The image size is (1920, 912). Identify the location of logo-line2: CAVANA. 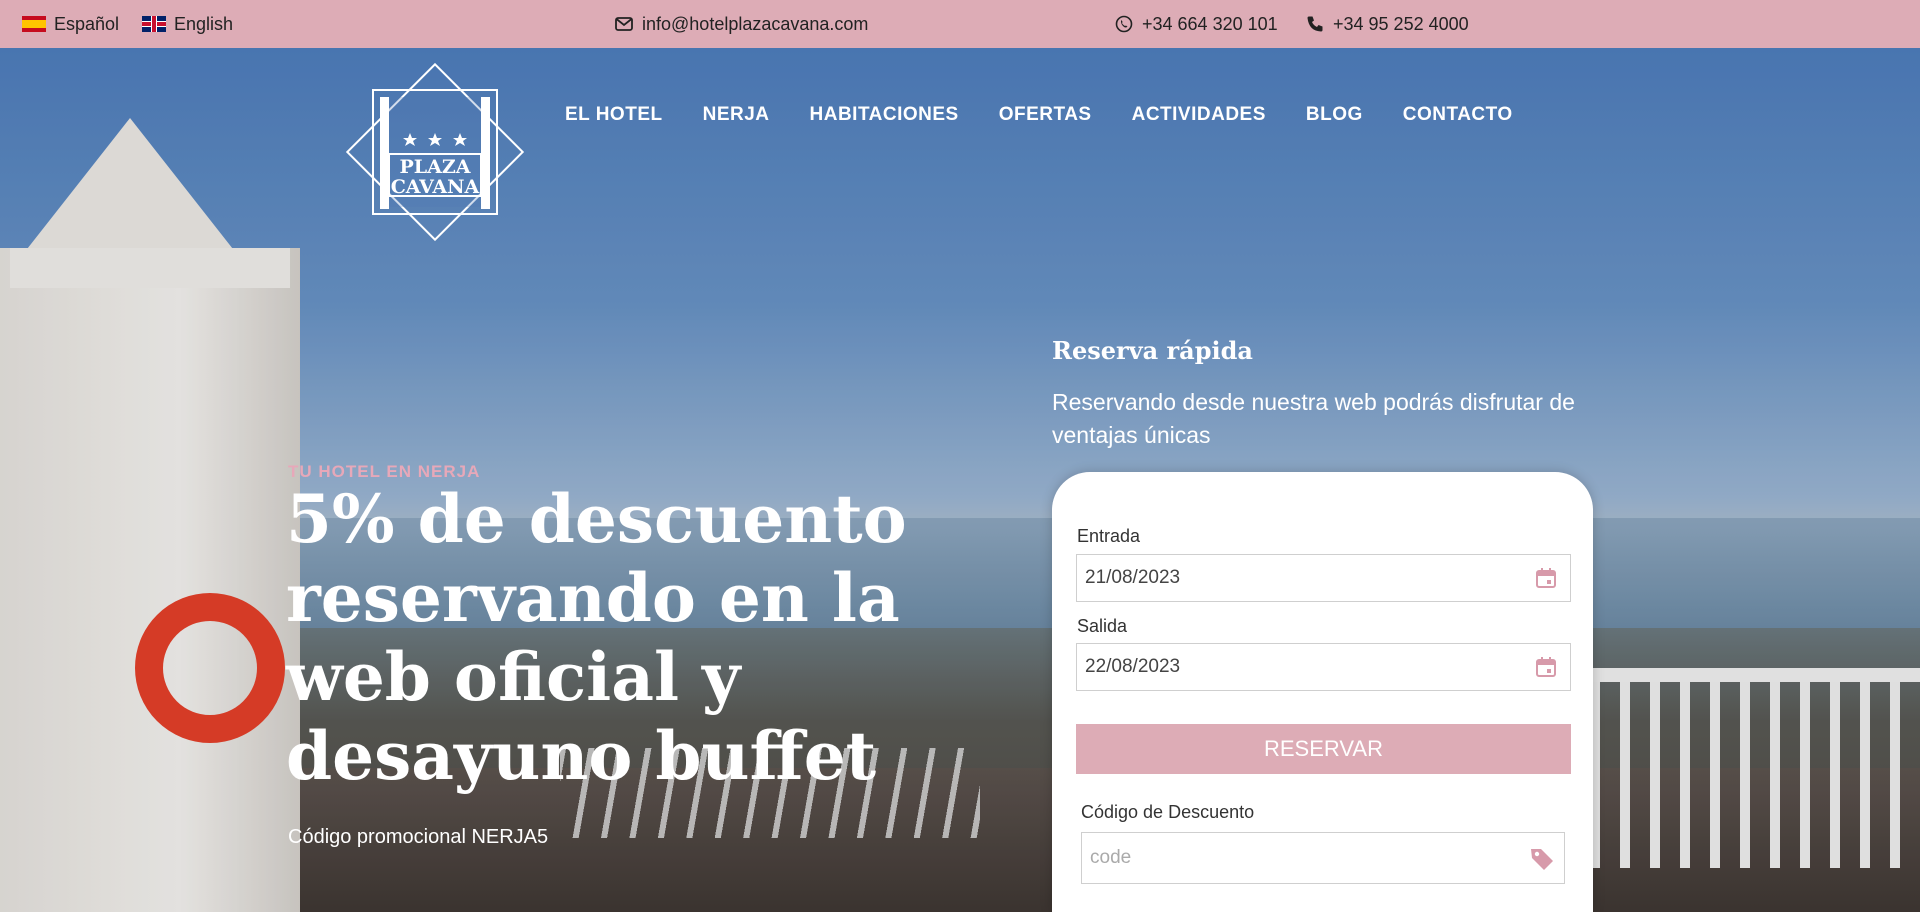
(435, 187).